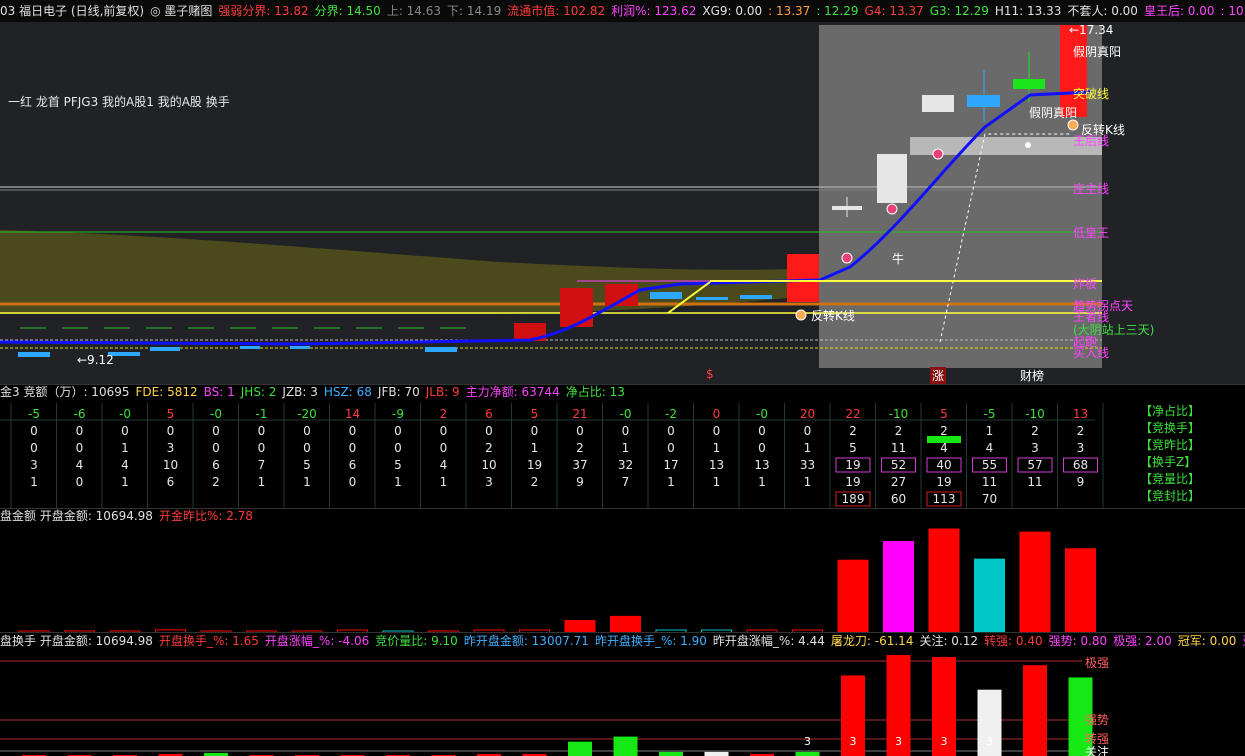  What do you see at coordinates (95, 360) in the screenshot?
I see `low-price-label: ←9.12` at bounding box center [95, 360].